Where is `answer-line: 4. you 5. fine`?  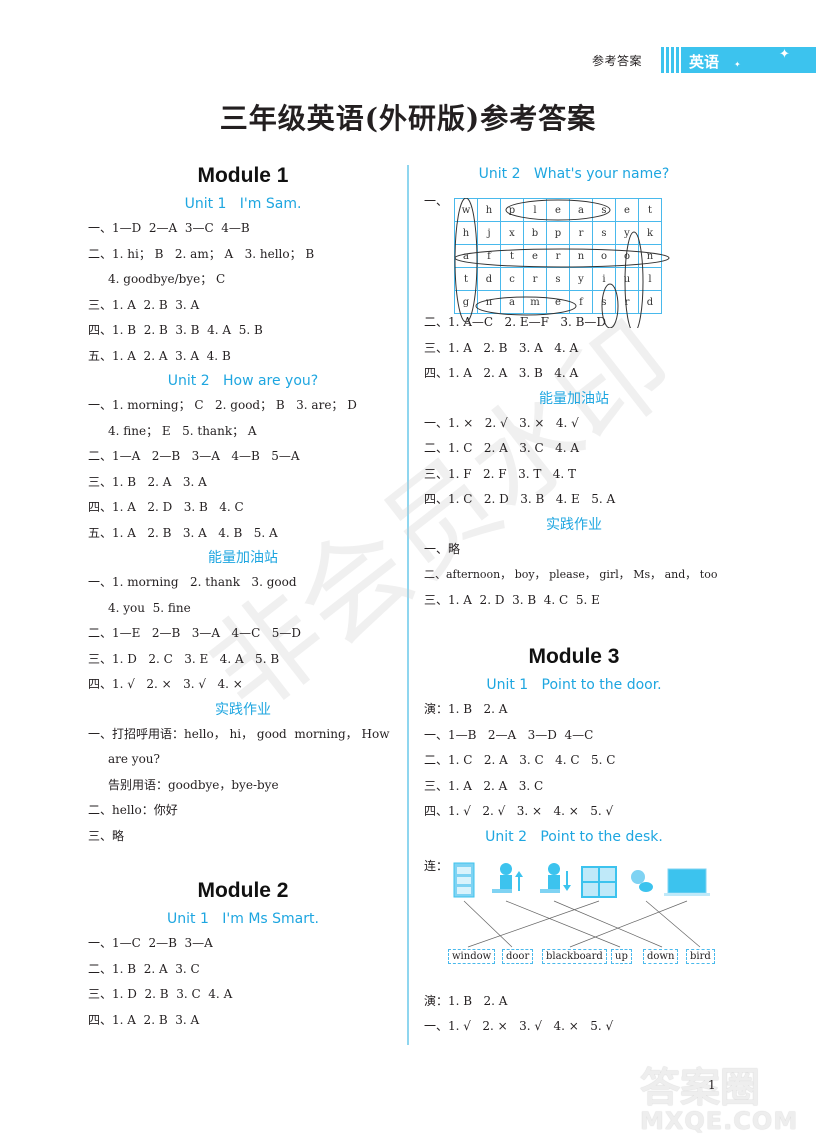 answer-line: 4. you 5. fine is located at coordinates (149, 607).